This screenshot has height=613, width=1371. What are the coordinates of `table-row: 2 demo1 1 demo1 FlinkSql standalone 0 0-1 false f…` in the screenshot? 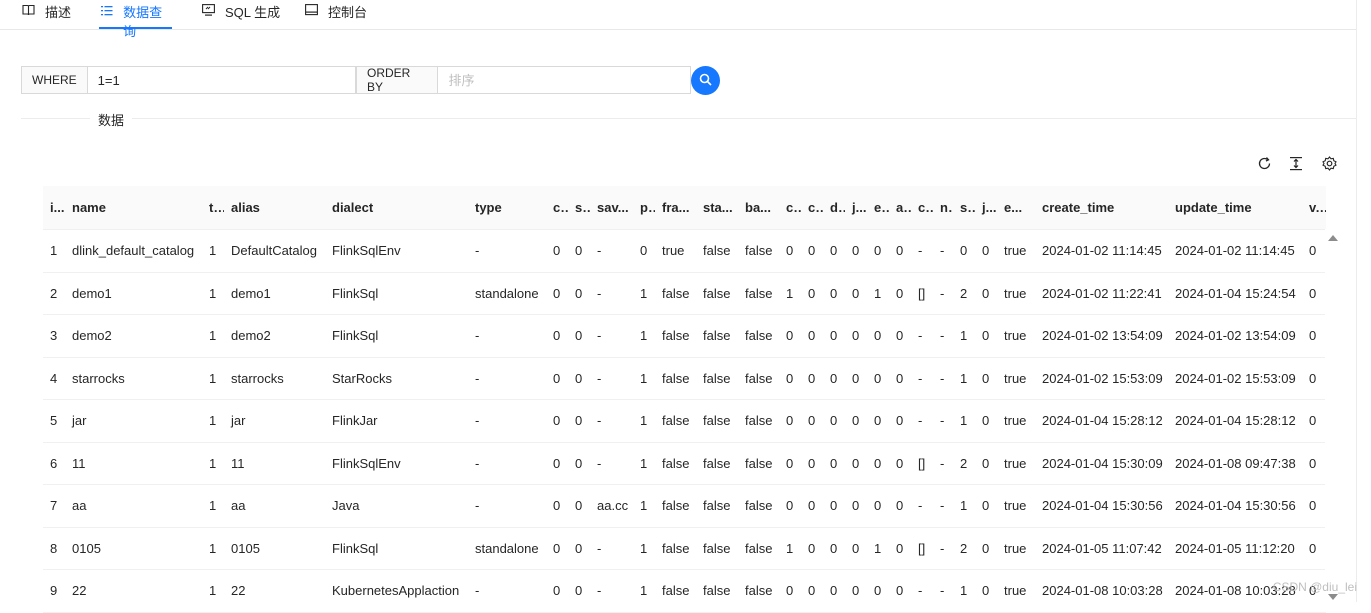 It's located at (684, 293).